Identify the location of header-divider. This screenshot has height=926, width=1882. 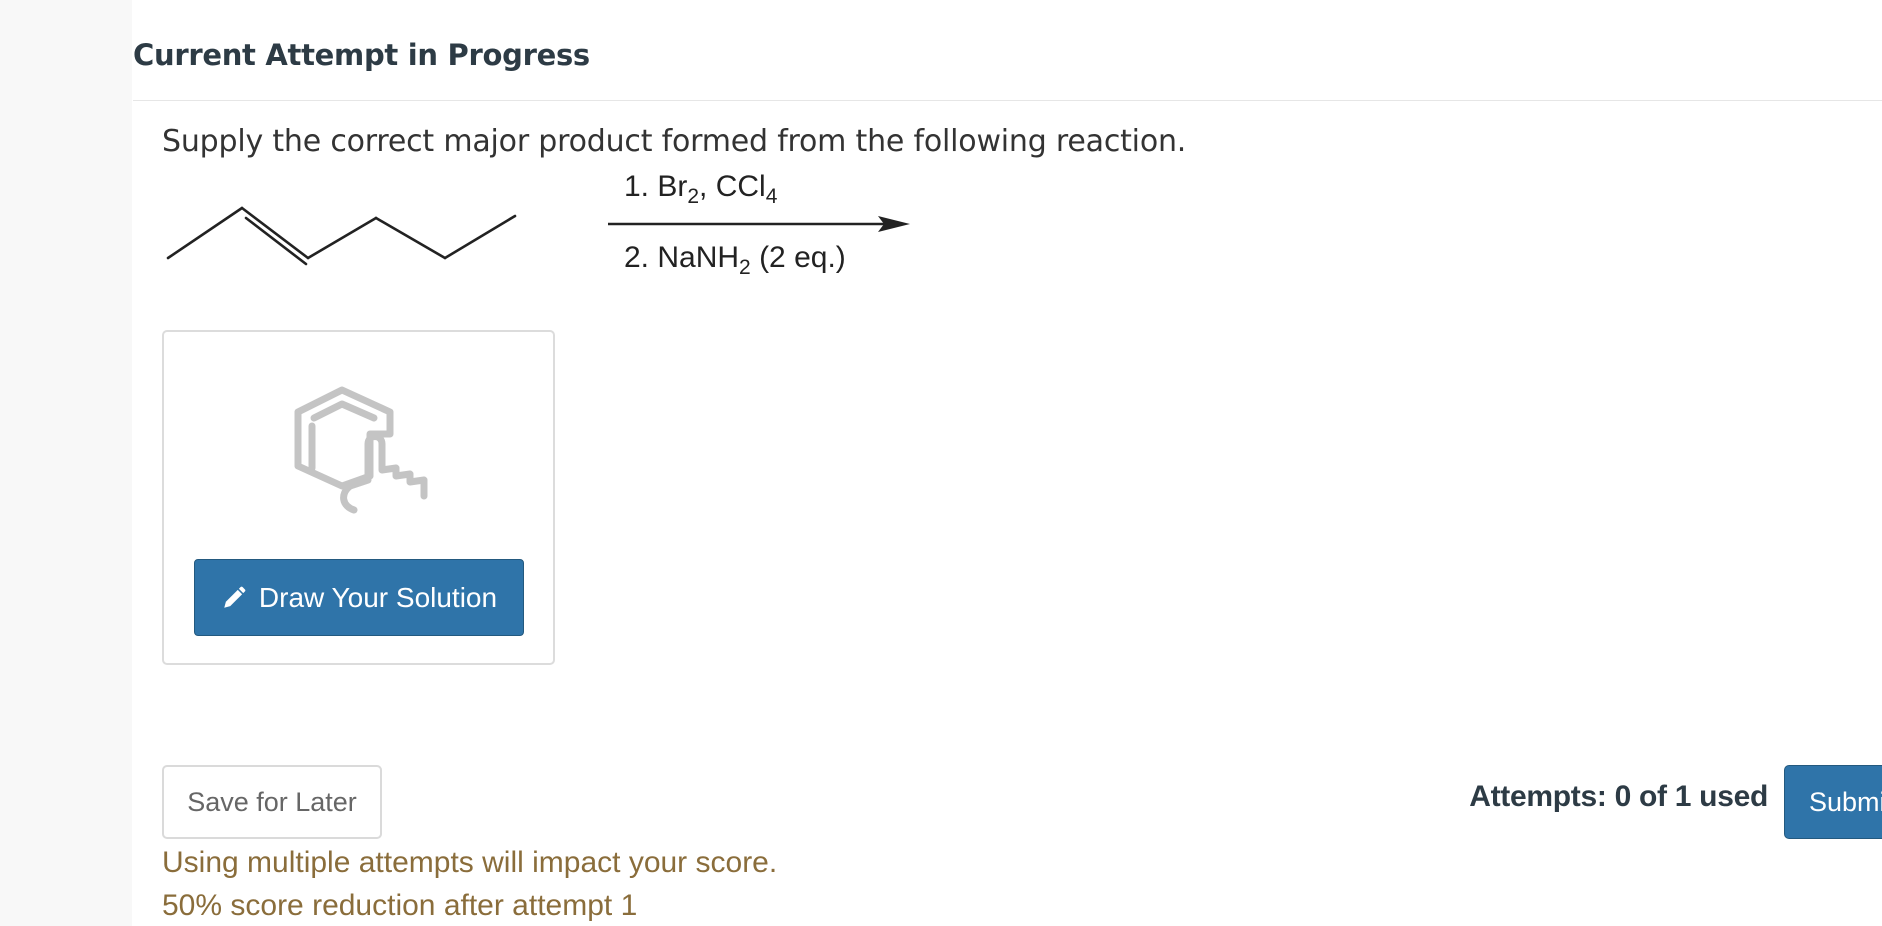
(1007, 100).